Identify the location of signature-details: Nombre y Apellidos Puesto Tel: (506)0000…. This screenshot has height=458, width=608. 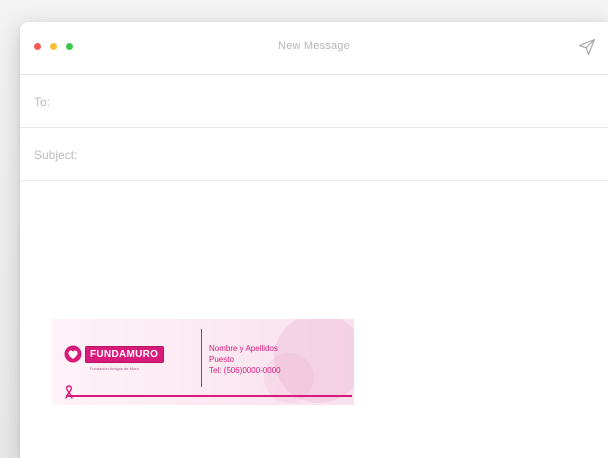
(245, 359).